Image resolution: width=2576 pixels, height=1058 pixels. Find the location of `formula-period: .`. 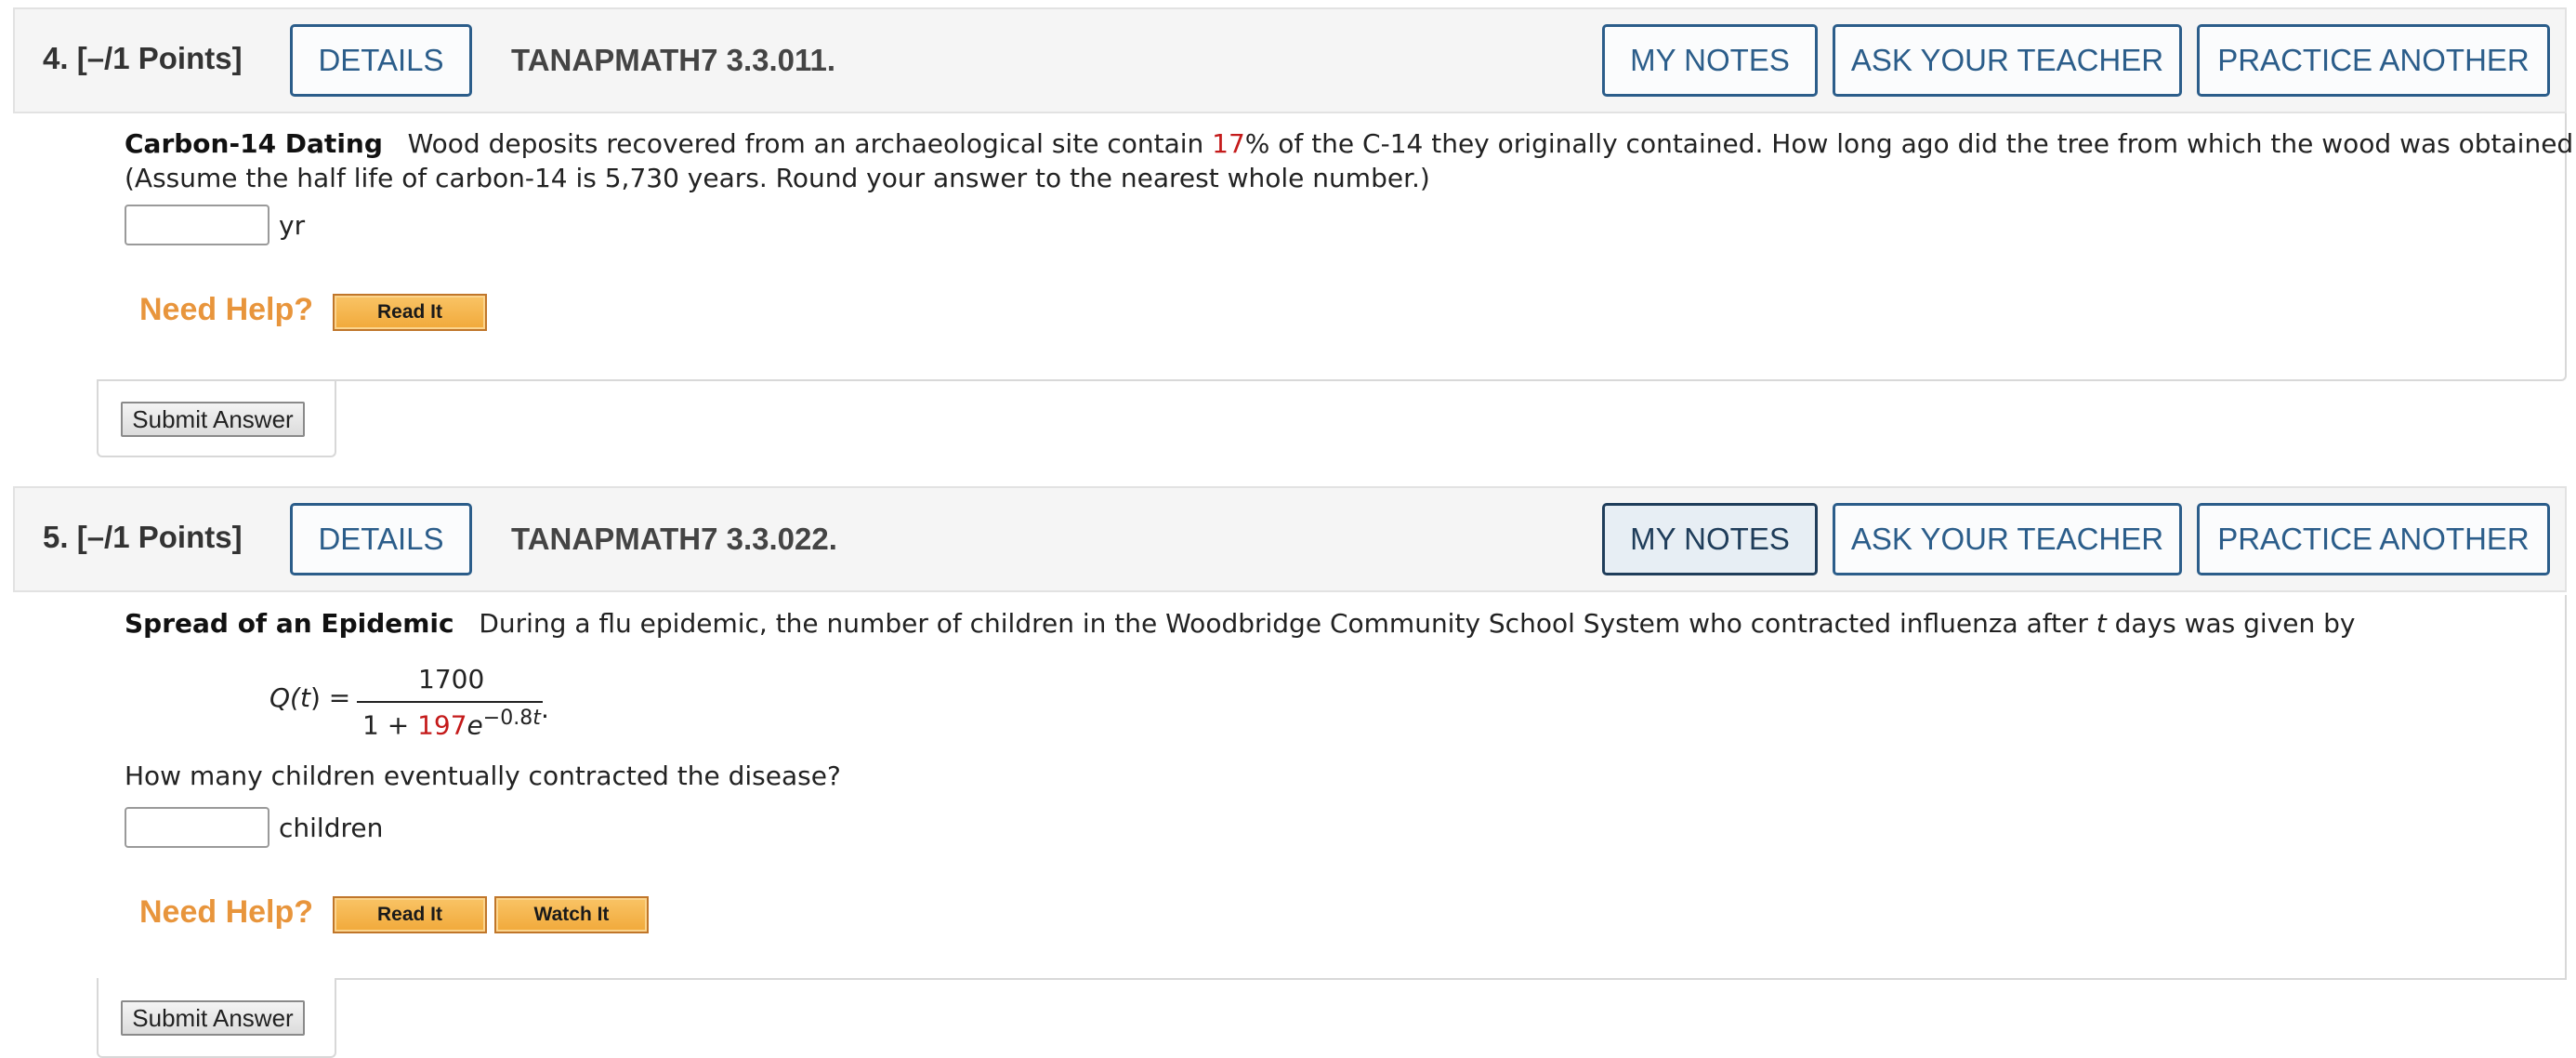

formula-period: . is located at coordinates (545, 709).